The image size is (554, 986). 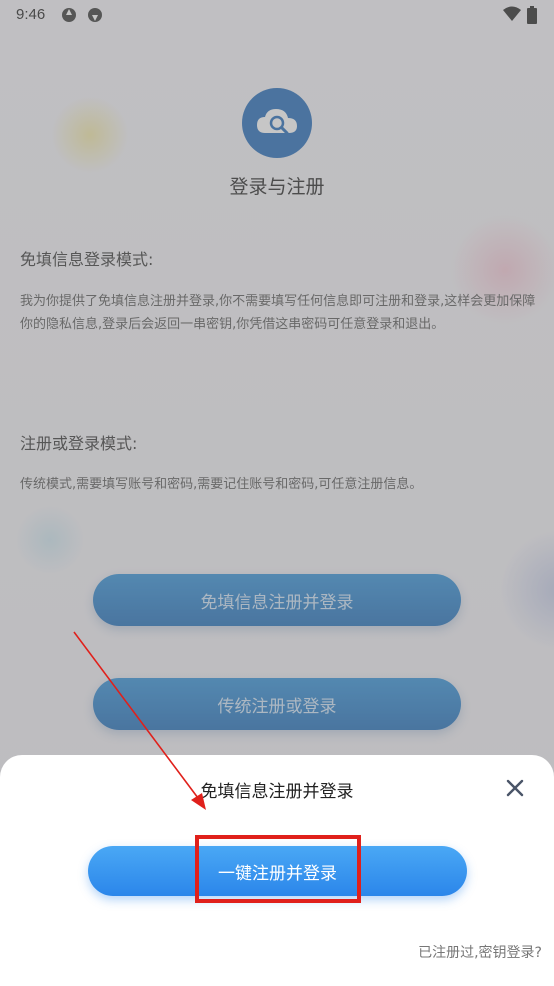 I want to click on close-icon, so click(x=515, y=788).